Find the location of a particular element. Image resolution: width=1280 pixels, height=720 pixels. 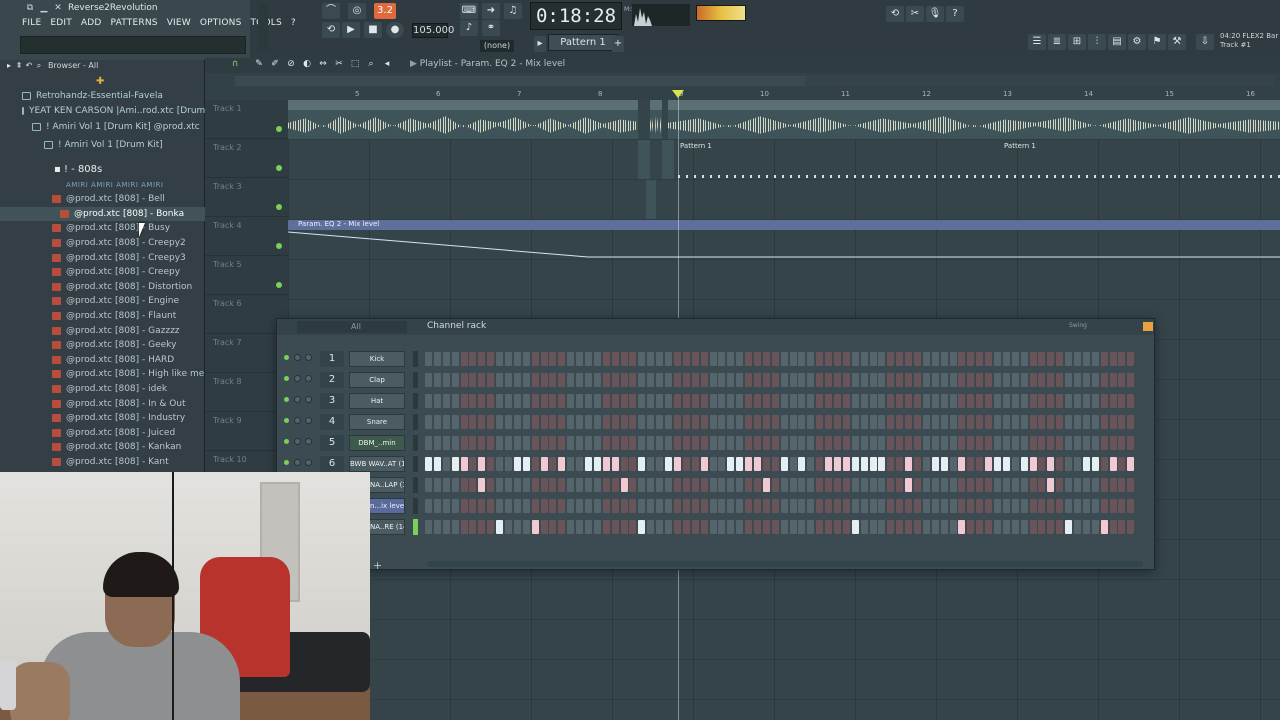

mixer-track-number: 2 is located at coordinates (332, 380).